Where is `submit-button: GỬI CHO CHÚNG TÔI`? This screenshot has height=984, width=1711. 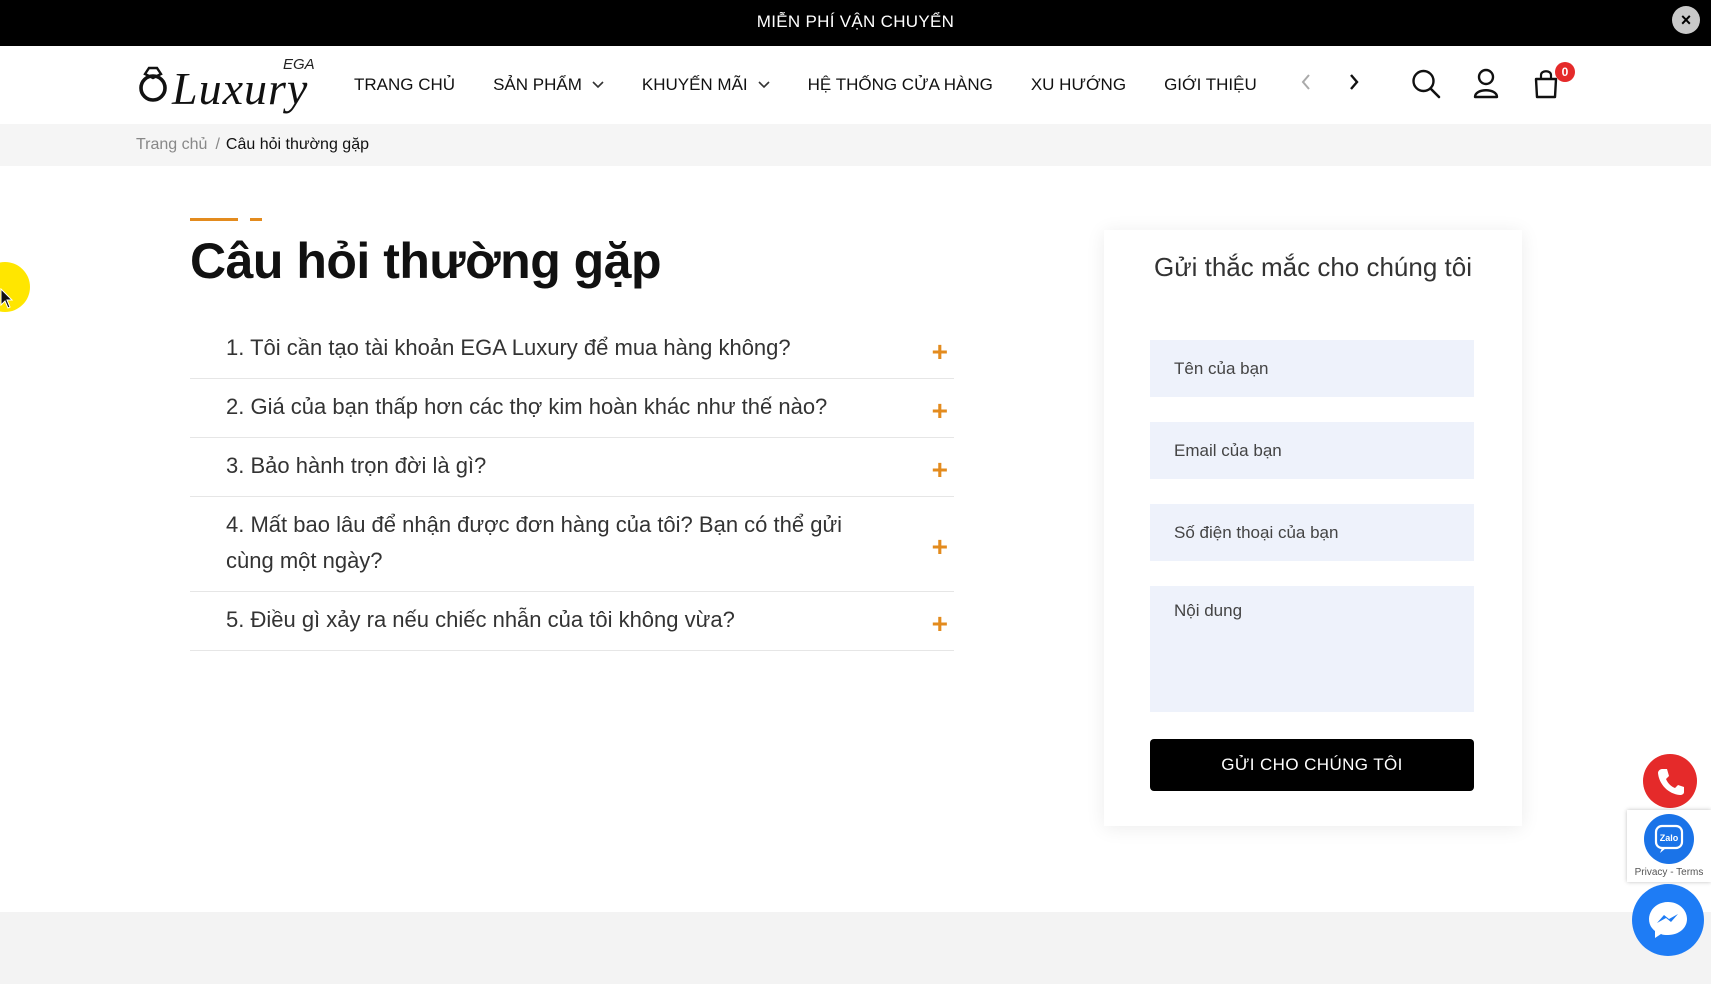 submit-button: GỬI CHO CHÚNG TÔI is located at coordinates (1312, 765).